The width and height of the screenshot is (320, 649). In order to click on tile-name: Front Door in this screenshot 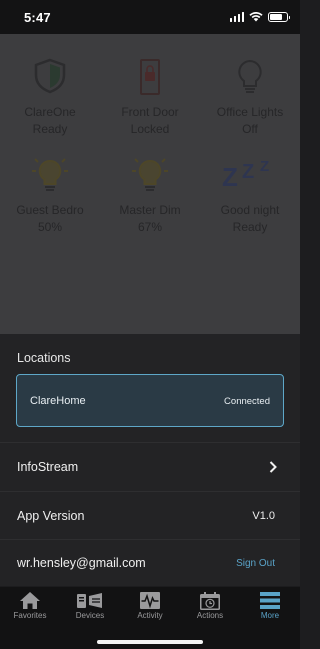, I will do `click(150, 112)`.